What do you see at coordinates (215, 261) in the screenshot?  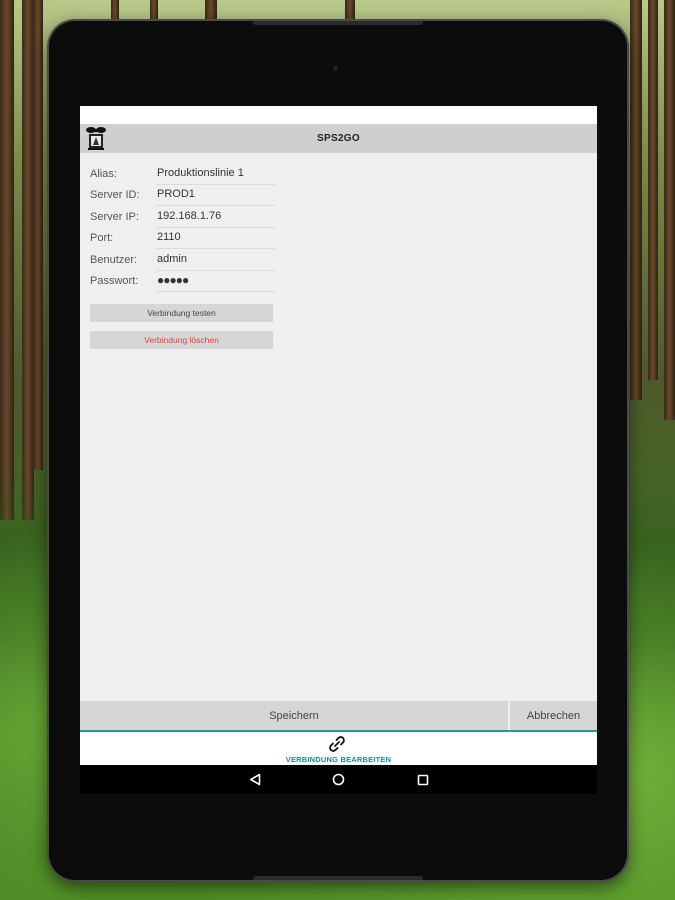 I see `user-field: admin` at bounding box center [215, 261].